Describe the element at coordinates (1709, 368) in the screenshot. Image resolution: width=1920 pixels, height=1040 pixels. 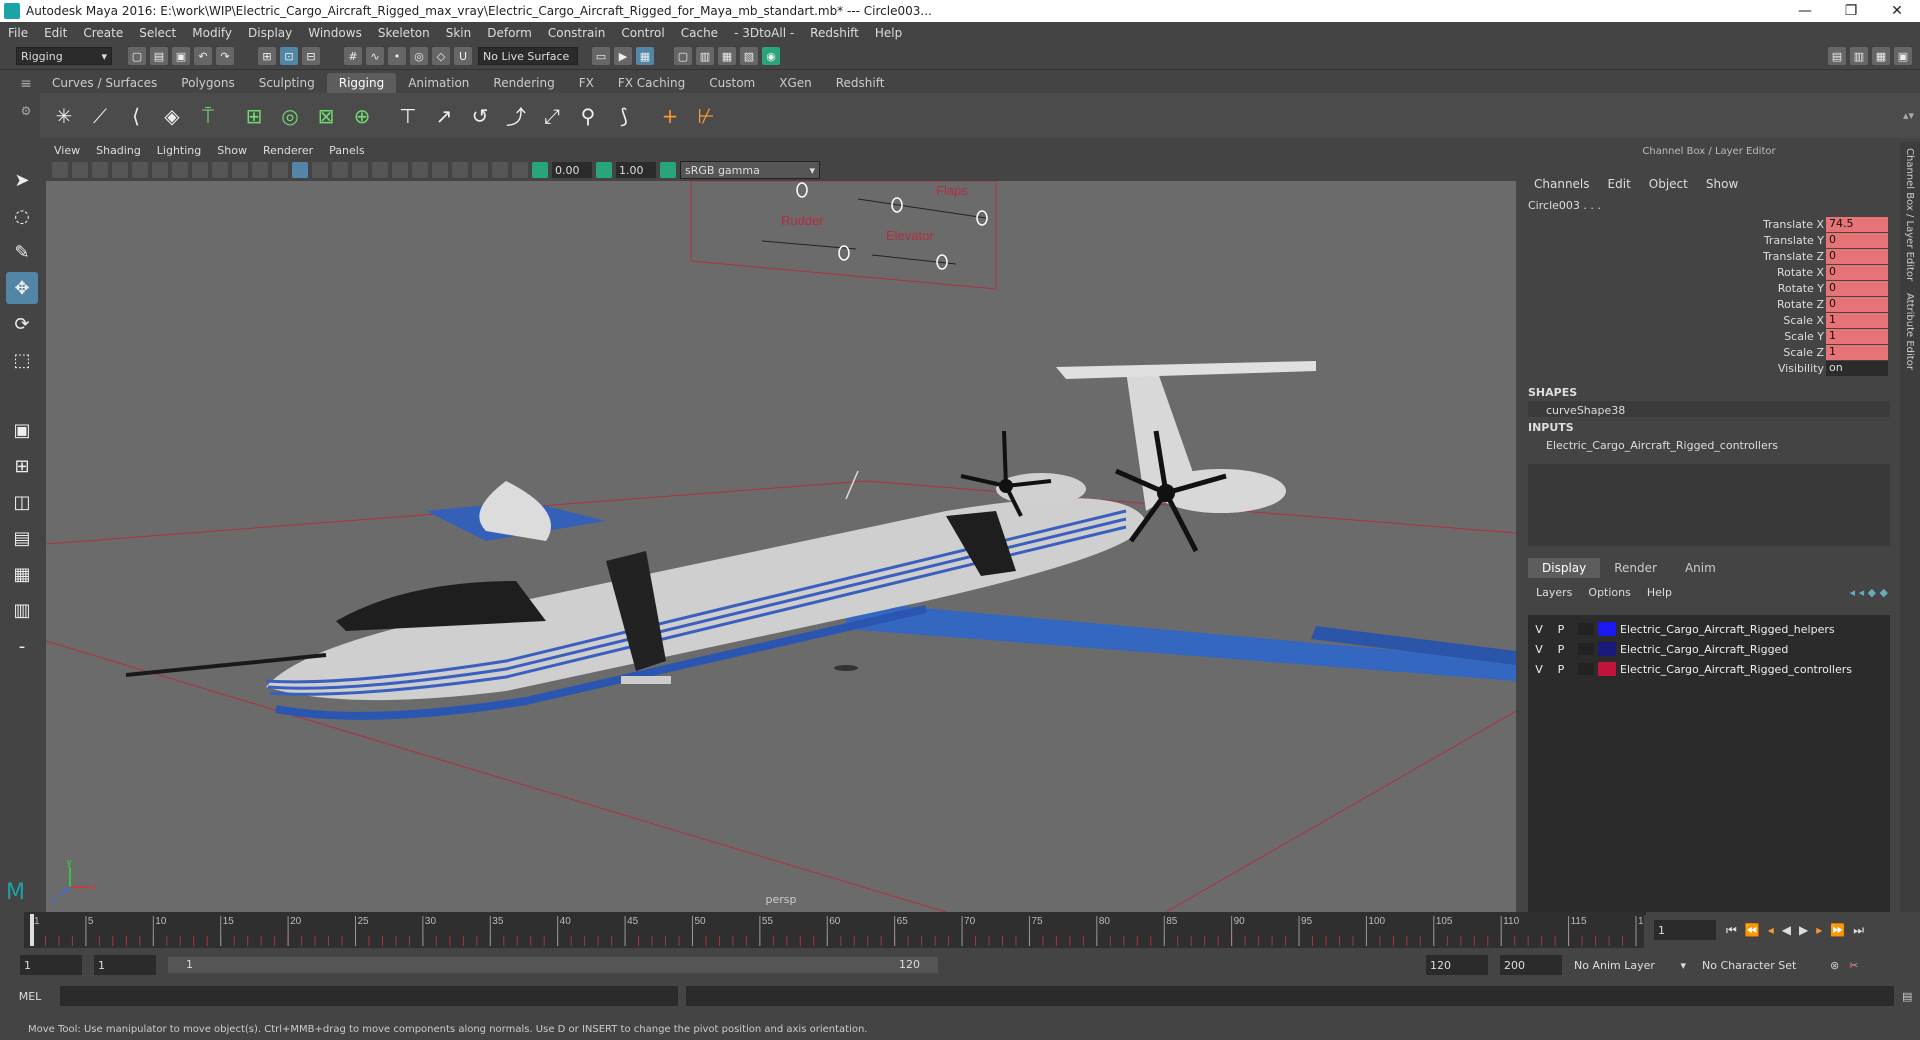
I see `channel-row: Visibility on` at that location.